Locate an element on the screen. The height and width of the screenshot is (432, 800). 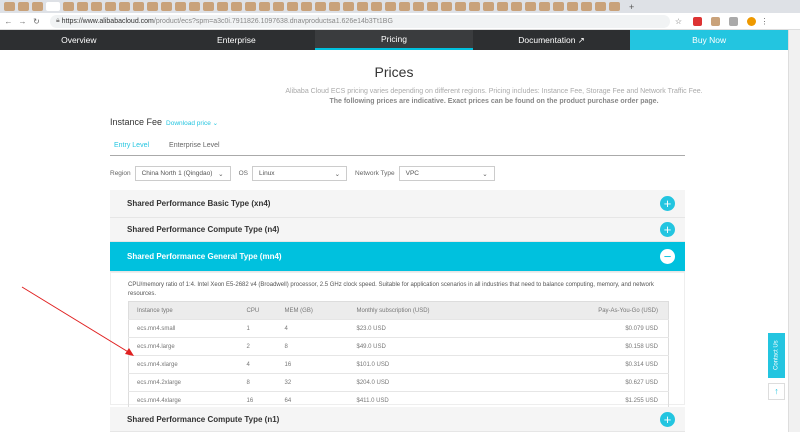
arrow-head is located at coordinates (129, 352).